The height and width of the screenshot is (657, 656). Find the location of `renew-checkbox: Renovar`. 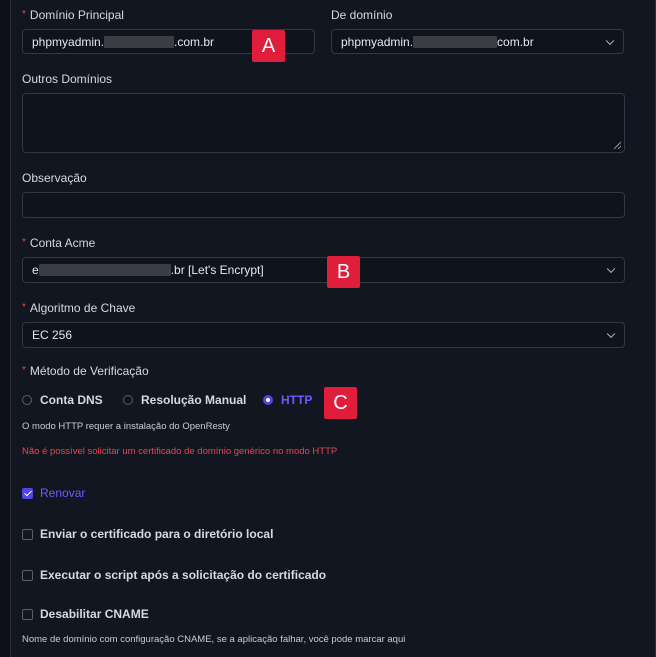

renew-checkbox: Renovar is located at coordinates (53, 493).